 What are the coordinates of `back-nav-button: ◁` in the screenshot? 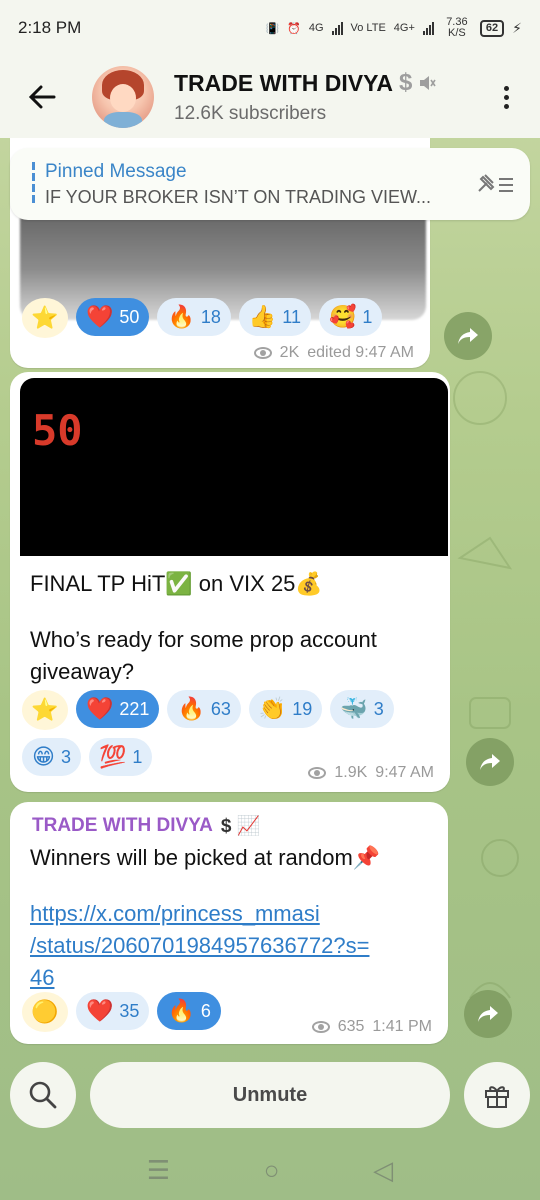 It's located at (383, 1170).